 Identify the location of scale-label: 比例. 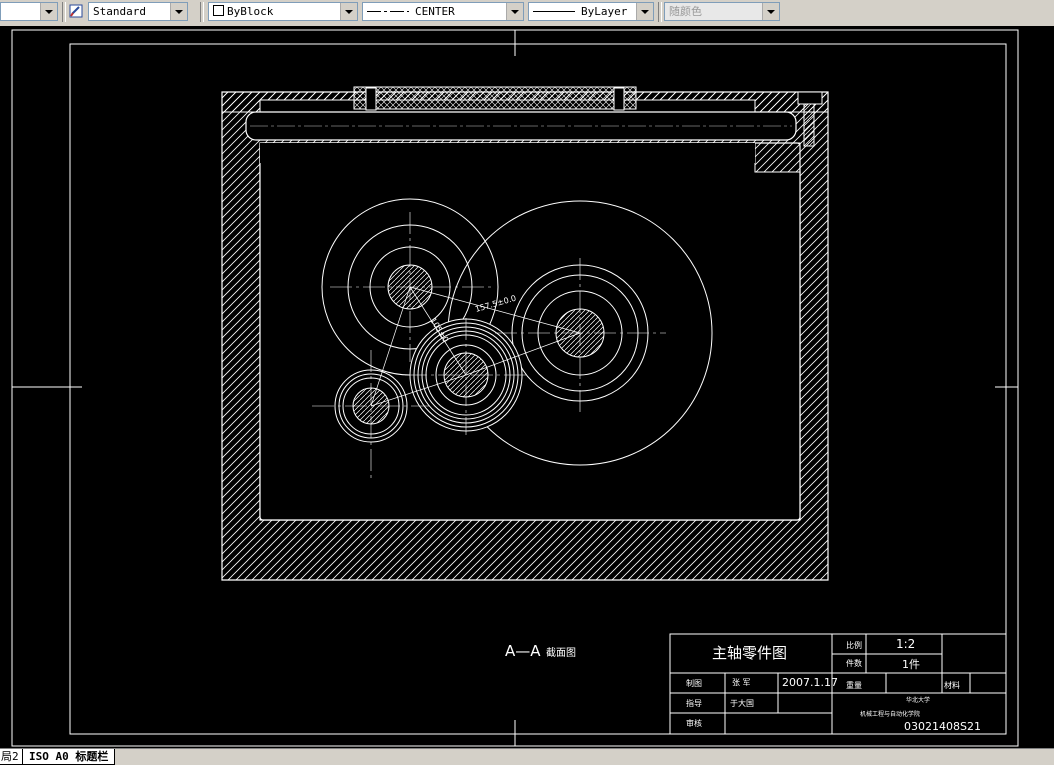
(854, 645).